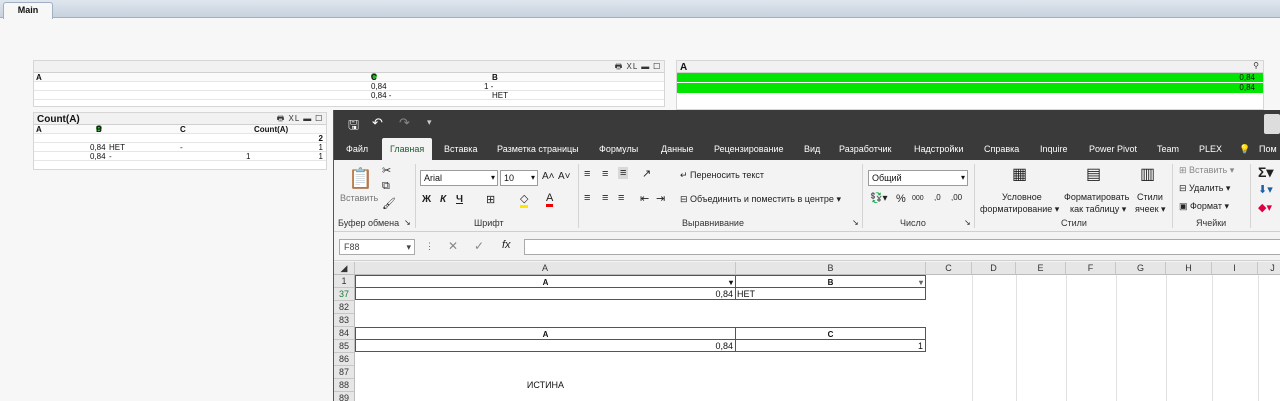  Describe the element at coordinates (490, 199) in the screenshot. I see `borders-icon: ⊞` at that location.